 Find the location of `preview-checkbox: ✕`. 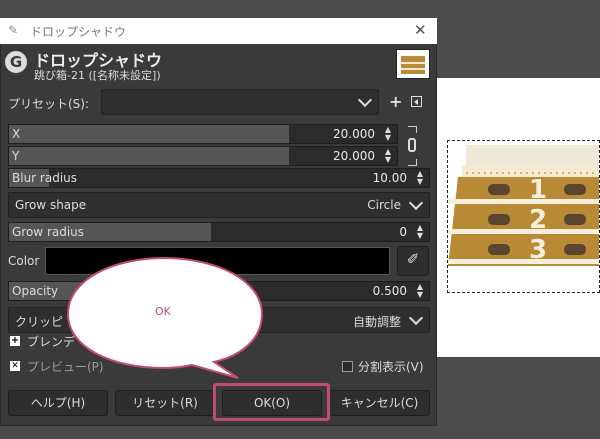

preview-checkbox: ✕ is located at coordinates (15, 366).